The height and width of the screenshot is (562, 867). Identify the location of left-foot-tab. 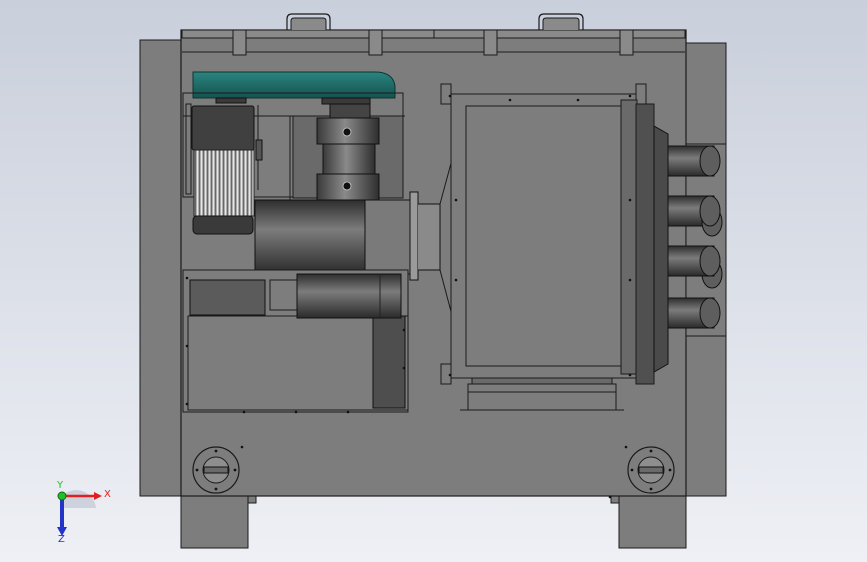
(252, 499).